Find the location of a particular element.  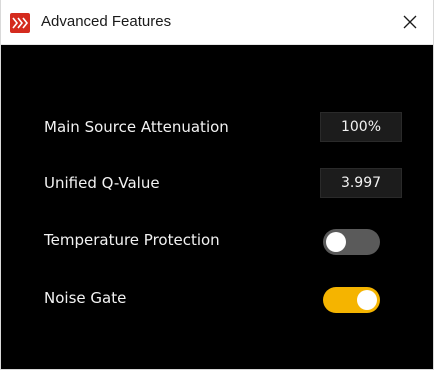

setting-row-noise-gate: Noise Gate is located at coordinates (224, 298).